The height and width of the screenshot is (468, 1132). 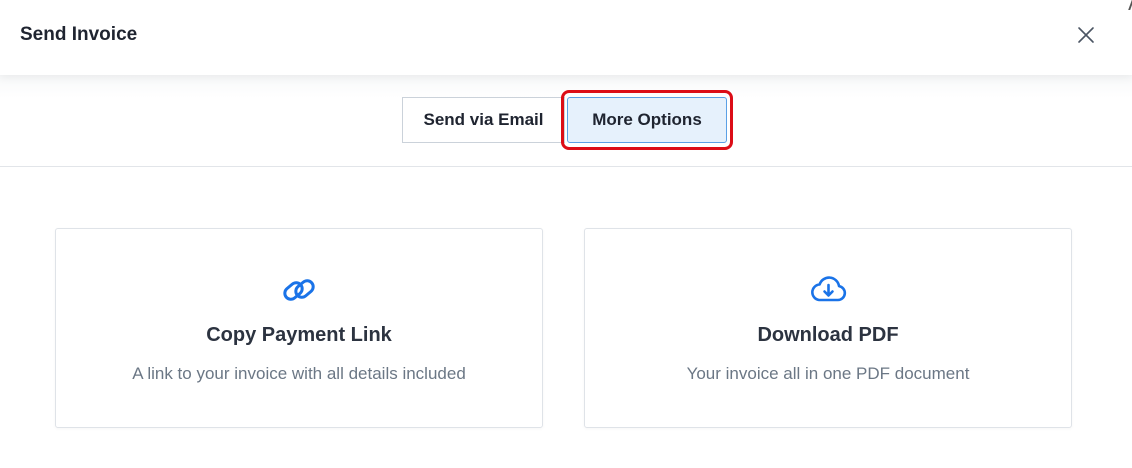 What do you see at coordinates (1086, 35) in the screenshot?
I see `close-icon` at bounding box center [1086, 35].